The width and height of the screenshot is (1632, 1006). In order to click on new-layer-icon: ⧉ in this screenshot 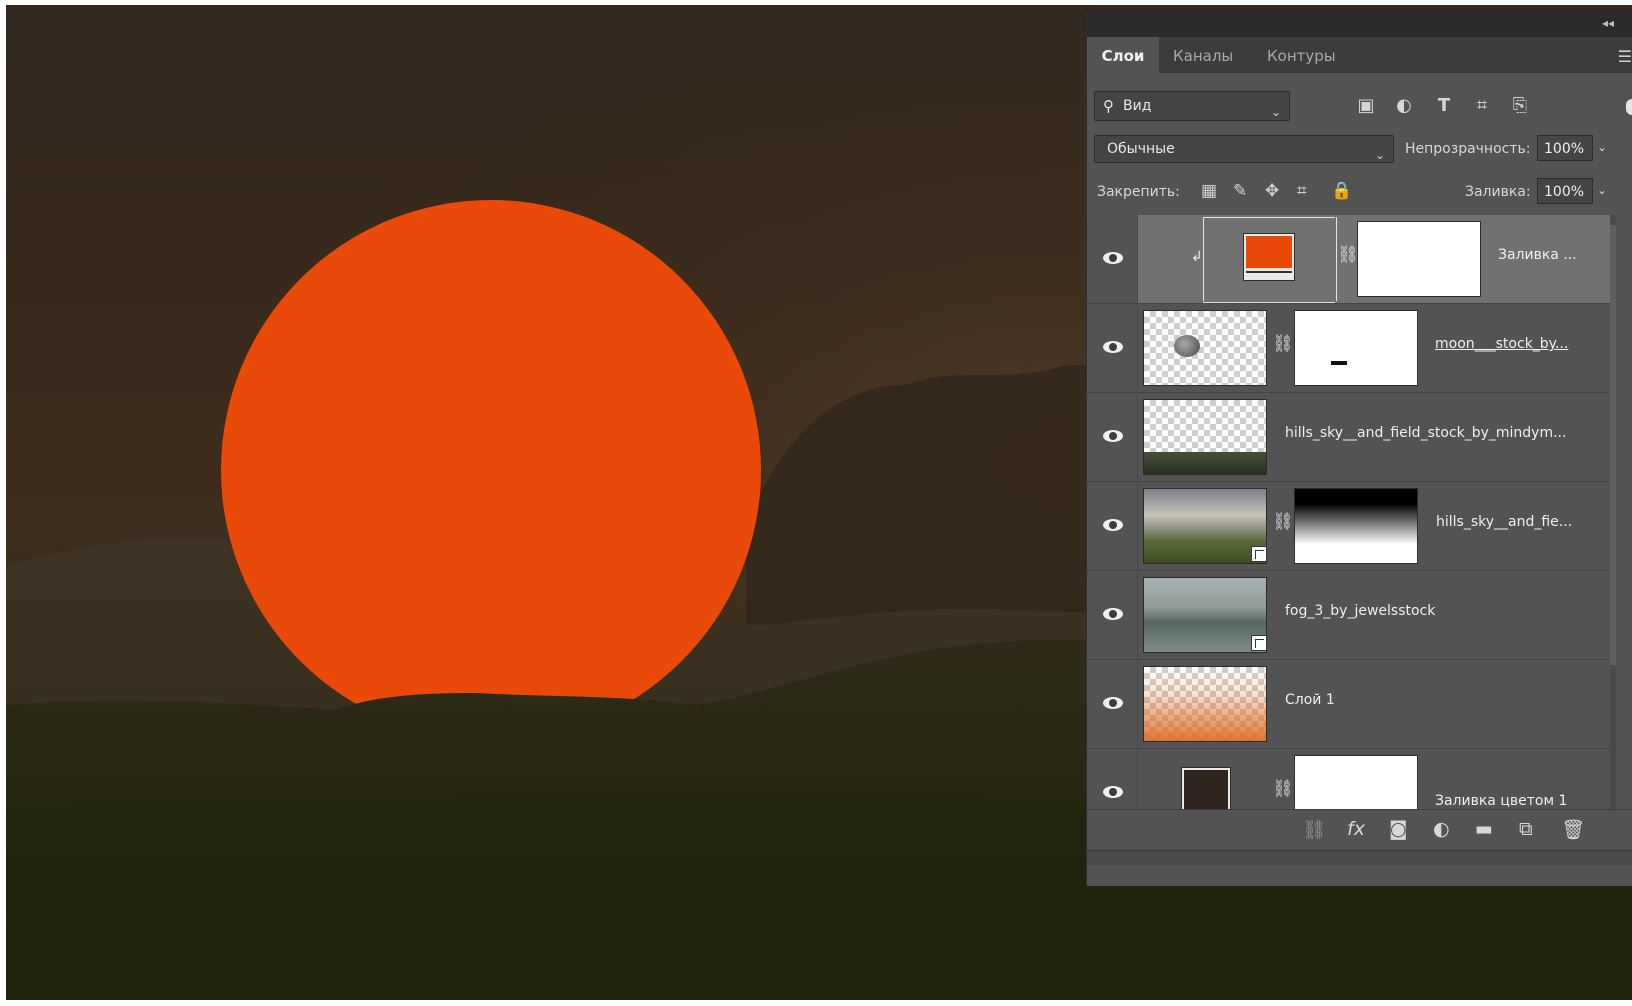, I will do `click(1526, 829)`.